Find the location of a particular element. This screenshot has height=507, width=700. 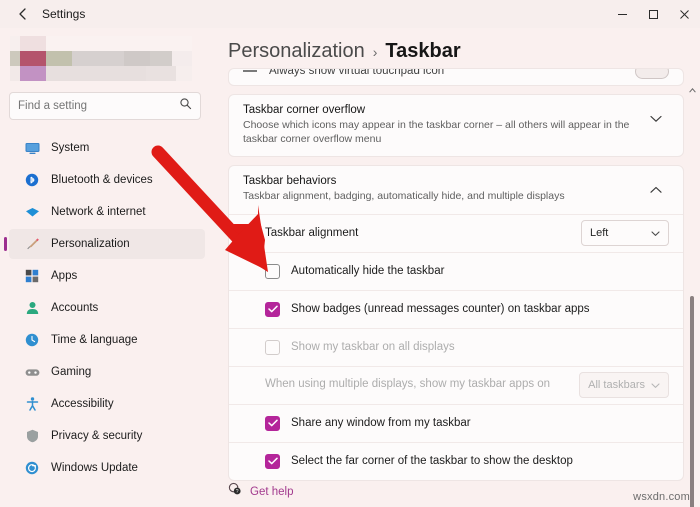

bluetooth-icon is located at coordinates (32, 180).